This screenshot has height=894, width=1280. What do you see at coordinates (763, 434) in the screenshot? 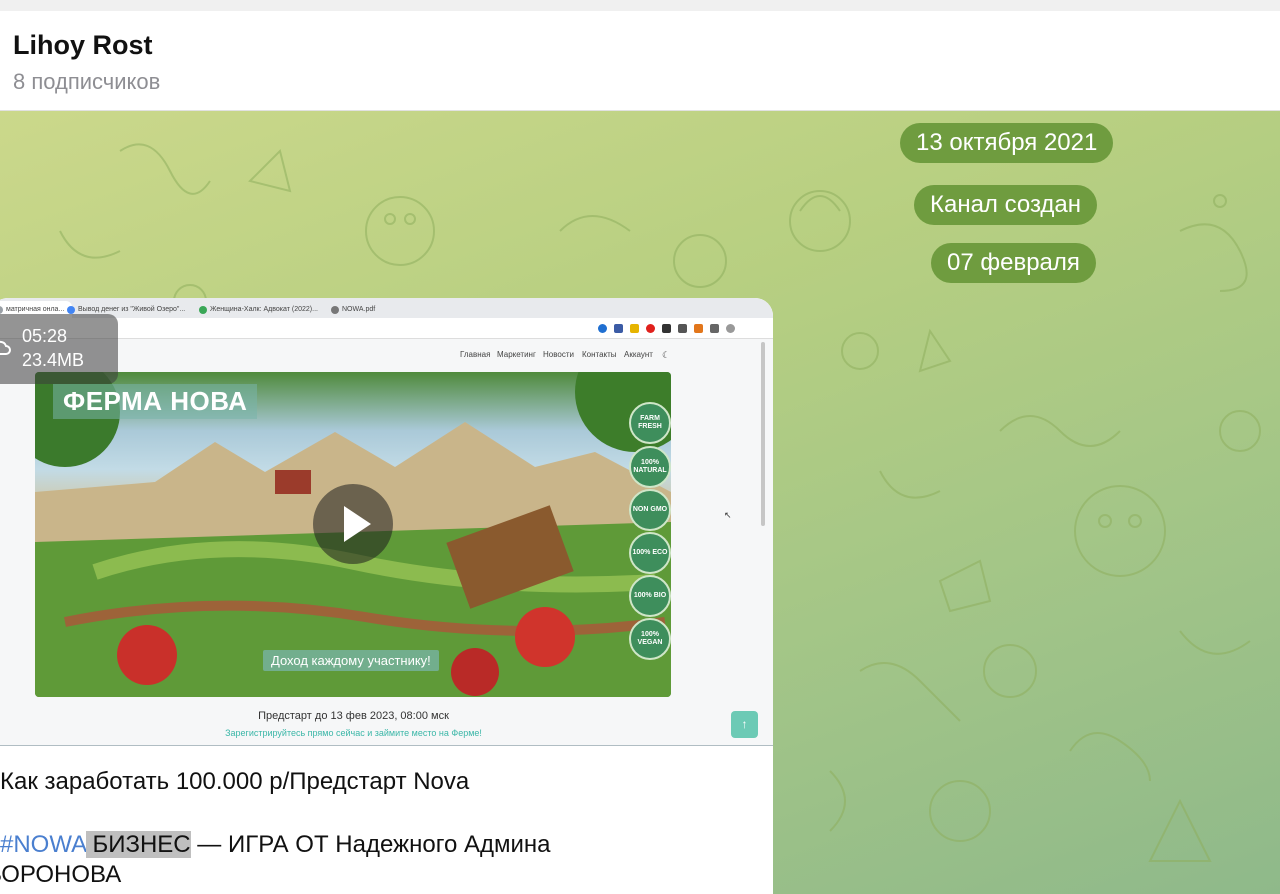
I see `browser-scrollbar` at bounding box center [763, 434].